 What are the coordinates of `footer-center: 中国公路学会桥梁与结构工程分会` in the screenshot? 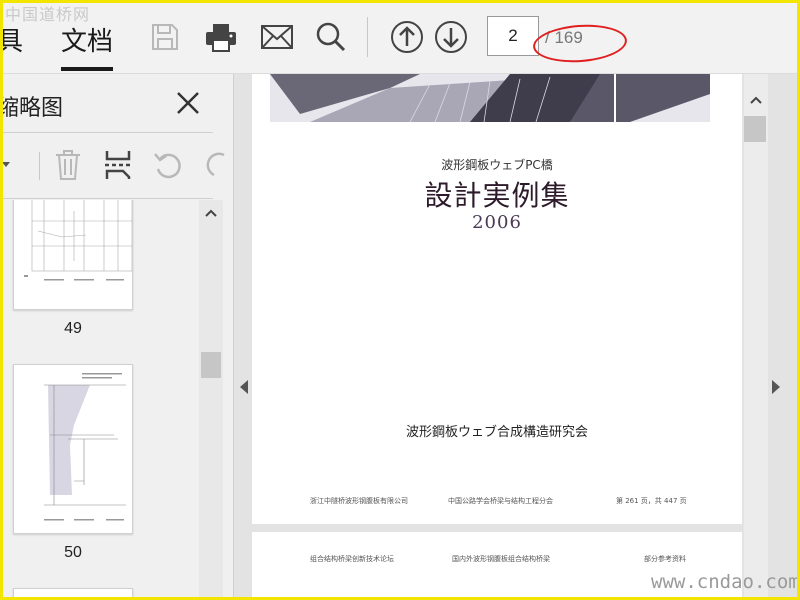 It's located at (500, 501).